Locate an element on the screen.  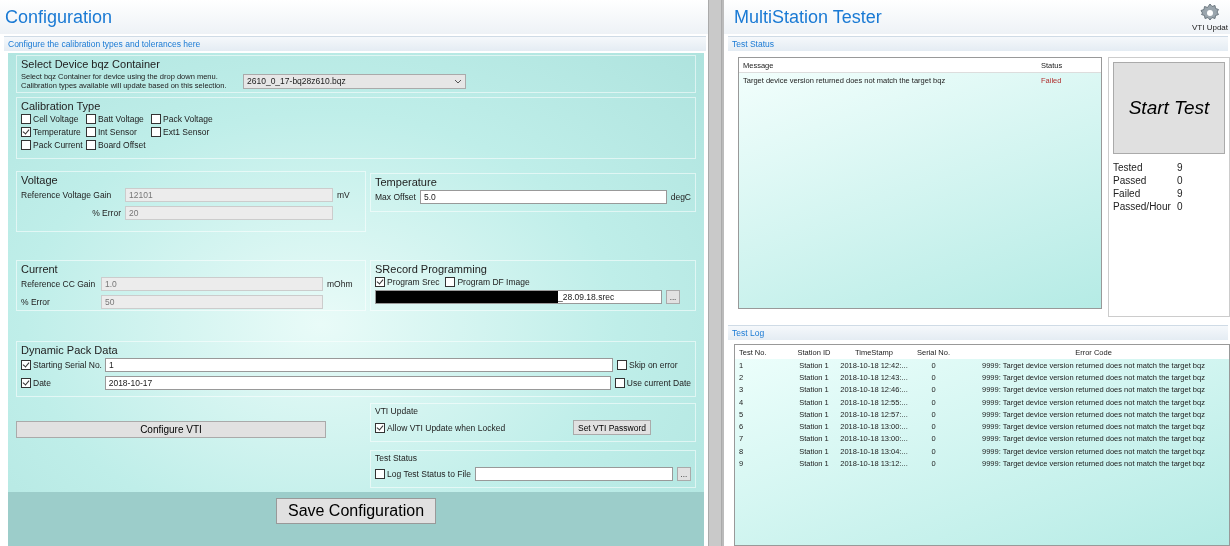
section-bar: Test Status is located at coordinates (978, 43).